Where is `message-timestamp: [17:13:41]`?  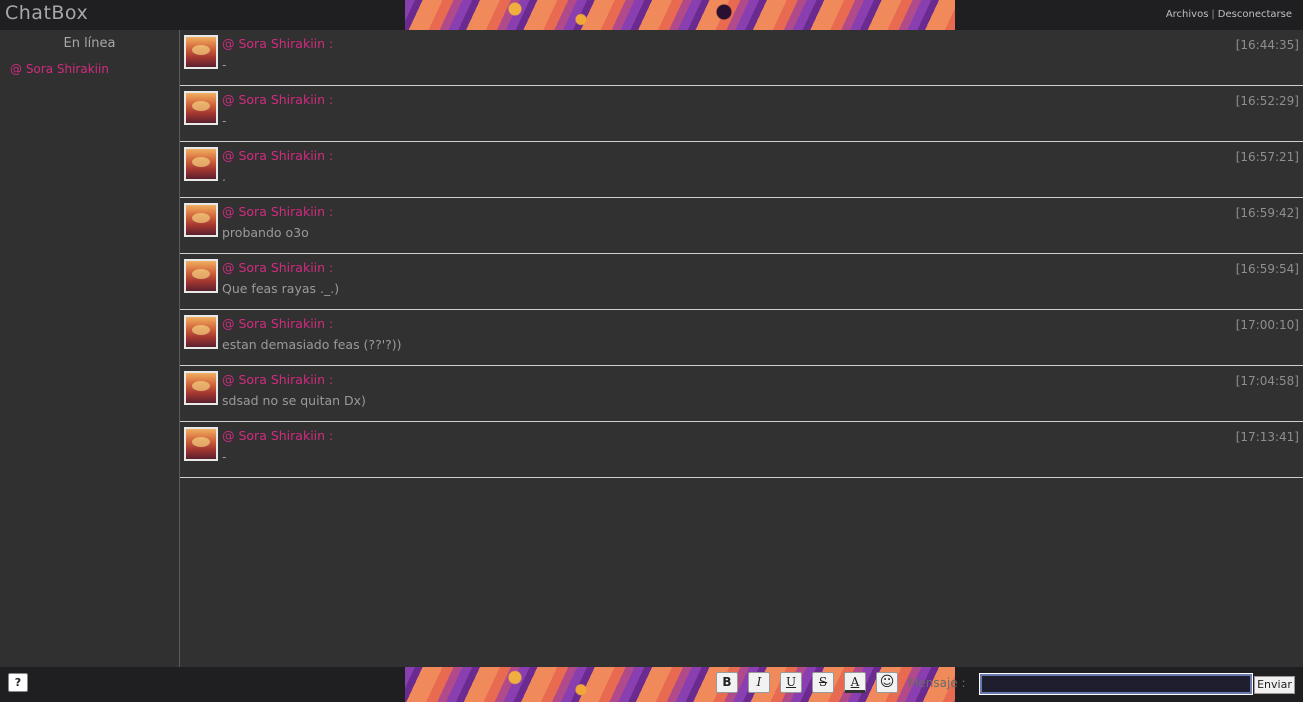
message-timestamp: [17:13:41] is located at coordinates (1267, 437).